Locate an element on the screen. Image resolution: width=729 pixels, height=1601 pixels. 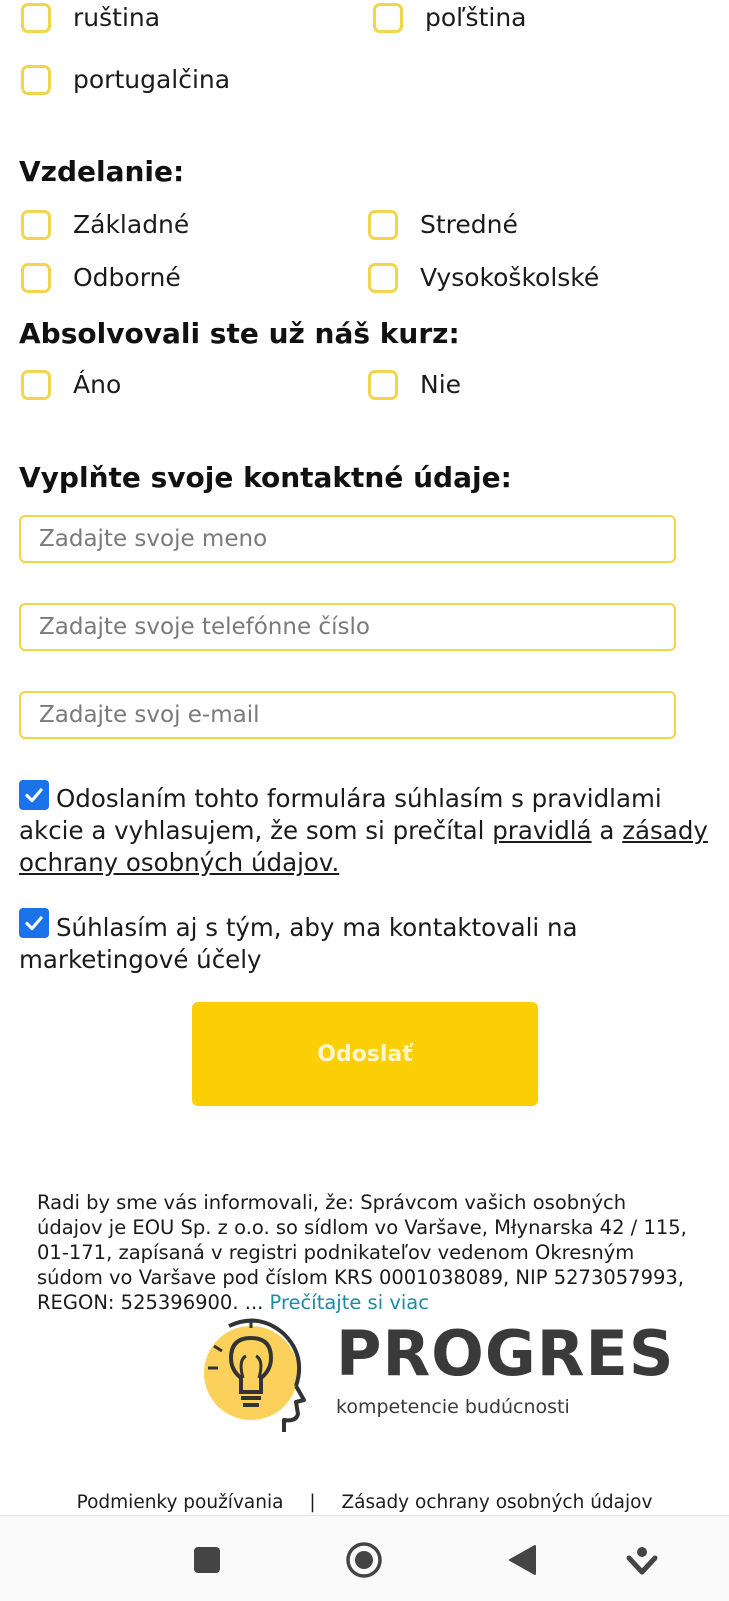
checkbox-course-yes is located at coordinates (36, 385).